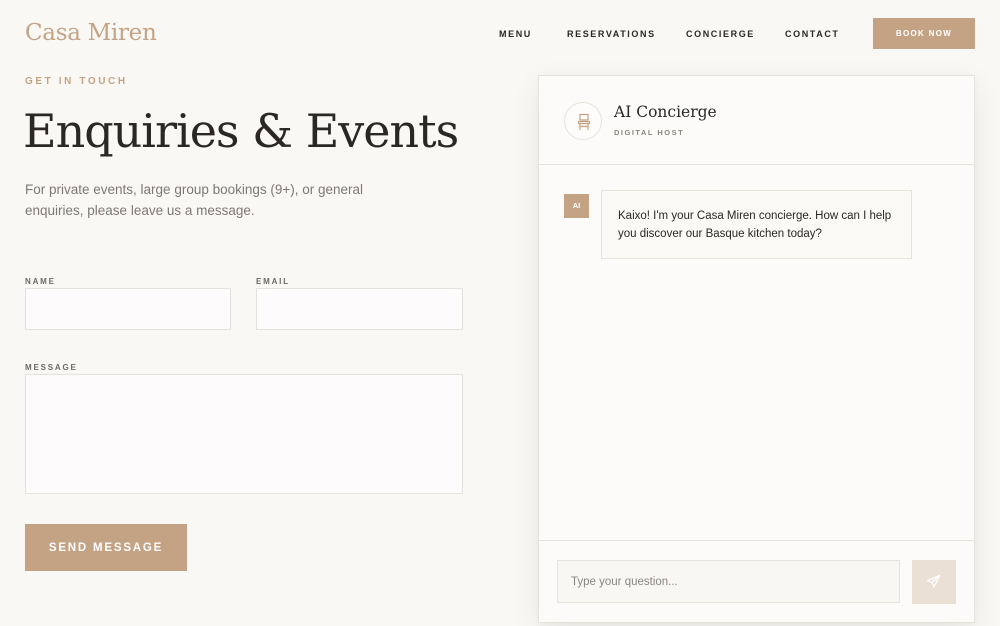 This screenshot has width=1000, height=626. What do you see at coordinates (934, 582) in the screenshot?
I see `chat-send-button` at bounding box center [934, 582].